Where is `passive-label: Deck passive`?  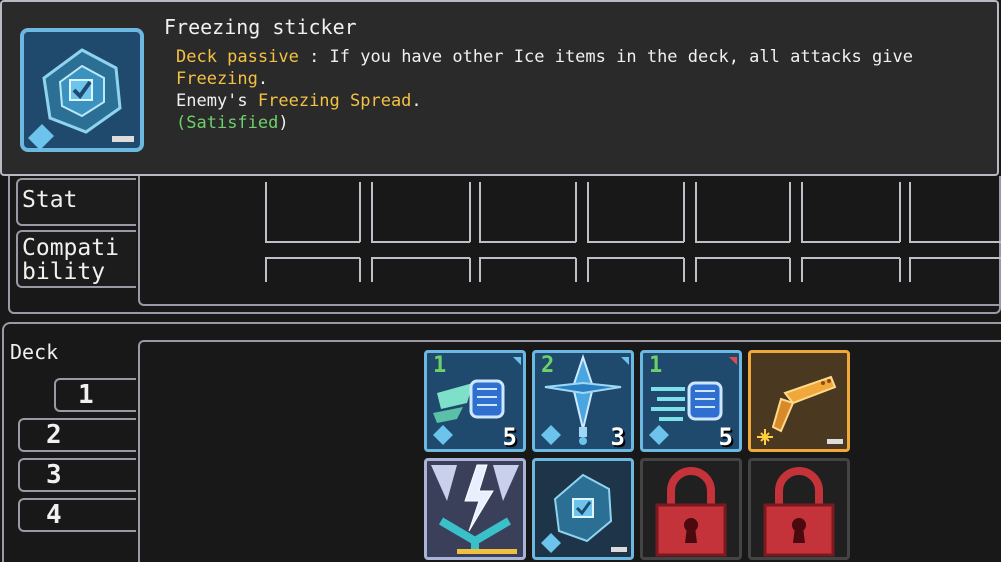
passive-label: Deck passive is located at coordinates (237, 57).